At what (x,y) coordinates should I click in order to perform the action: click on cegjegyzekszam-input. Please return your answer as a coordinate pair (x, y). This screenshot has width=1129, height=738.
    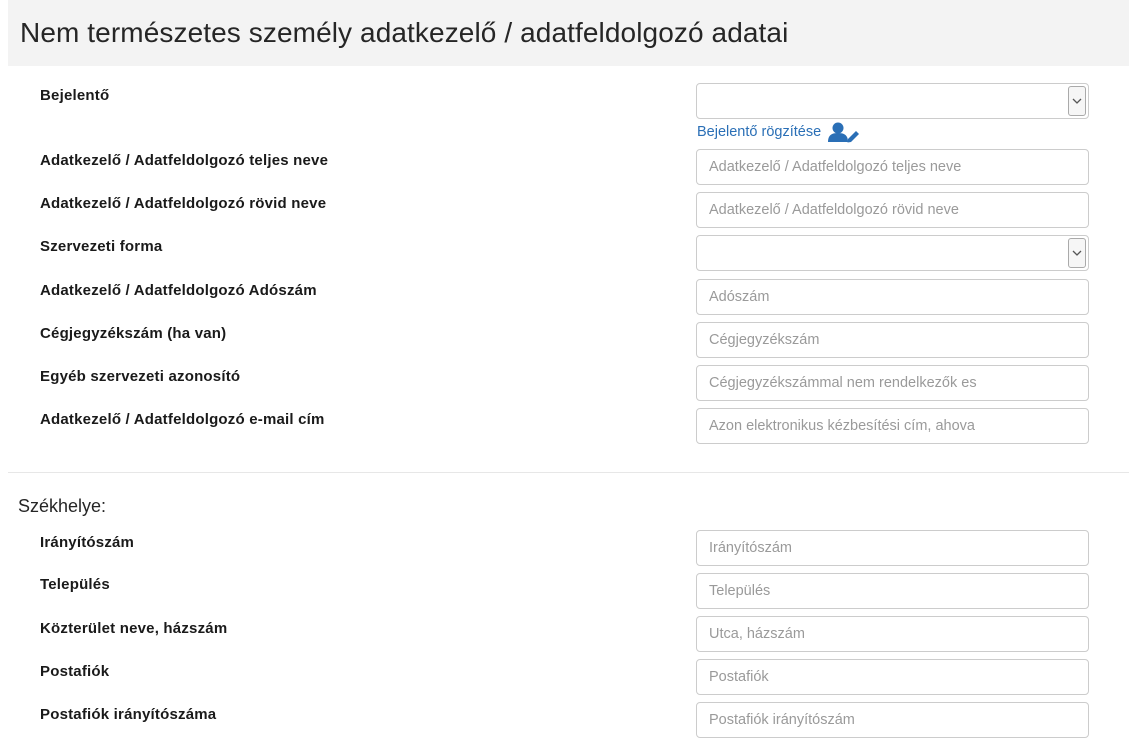
    Looking at the image, I should click on (892, 340).